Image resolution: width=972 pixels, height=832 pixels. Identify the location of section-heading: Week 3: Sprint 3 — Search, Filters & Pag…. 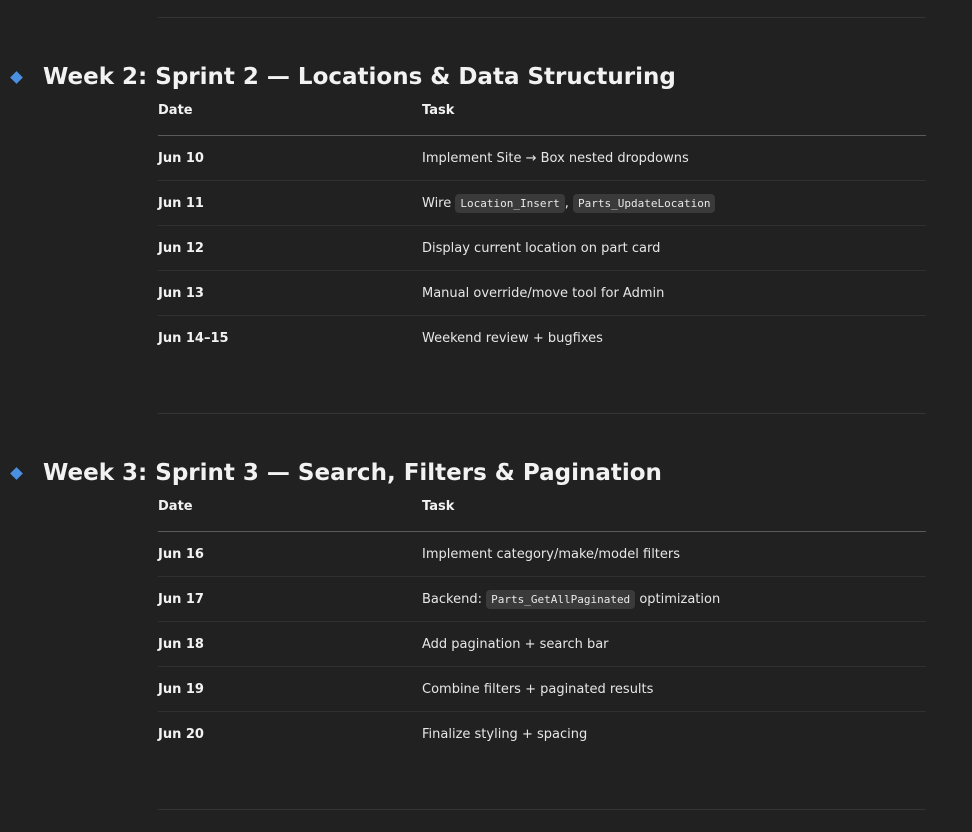
(463, 473).